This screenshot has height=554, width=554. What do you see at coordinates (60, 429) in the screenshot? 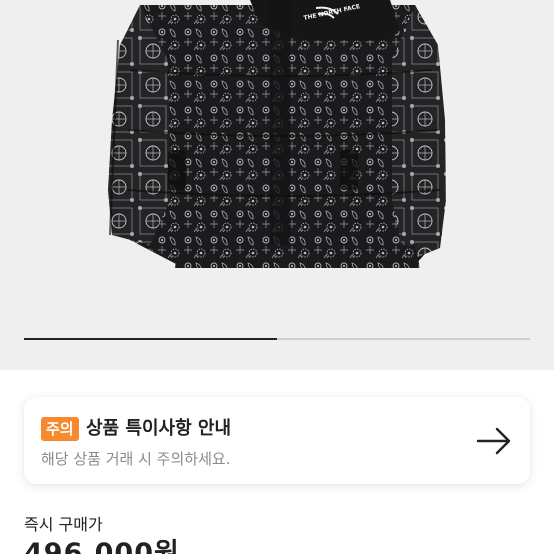
I see `caution-badge: 주의` at bounding box center [60, 429].